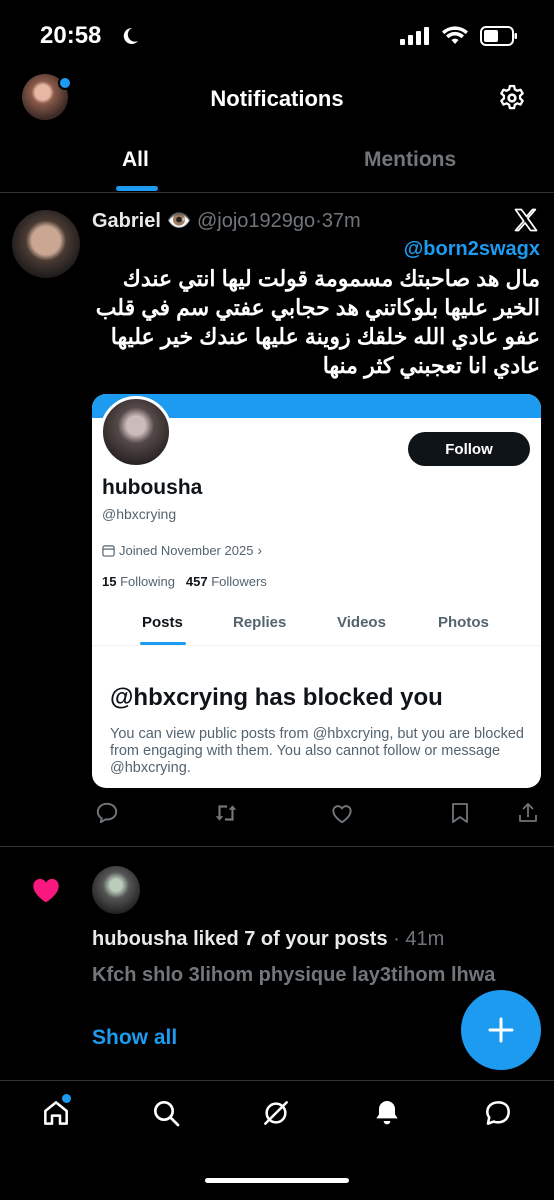 This screenshot has height=1200, width=554. I want to click on status-icons, so click(459, 36).